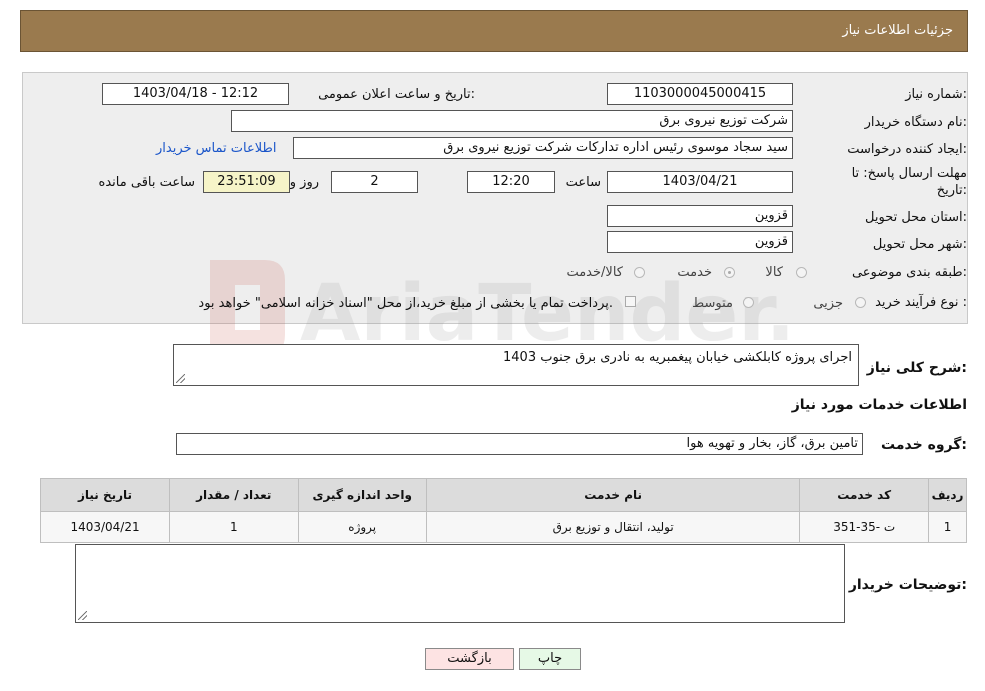 This screenshot has height=691, width=985. I want to click on process-option-medium: متوسط, so click(712, 303).